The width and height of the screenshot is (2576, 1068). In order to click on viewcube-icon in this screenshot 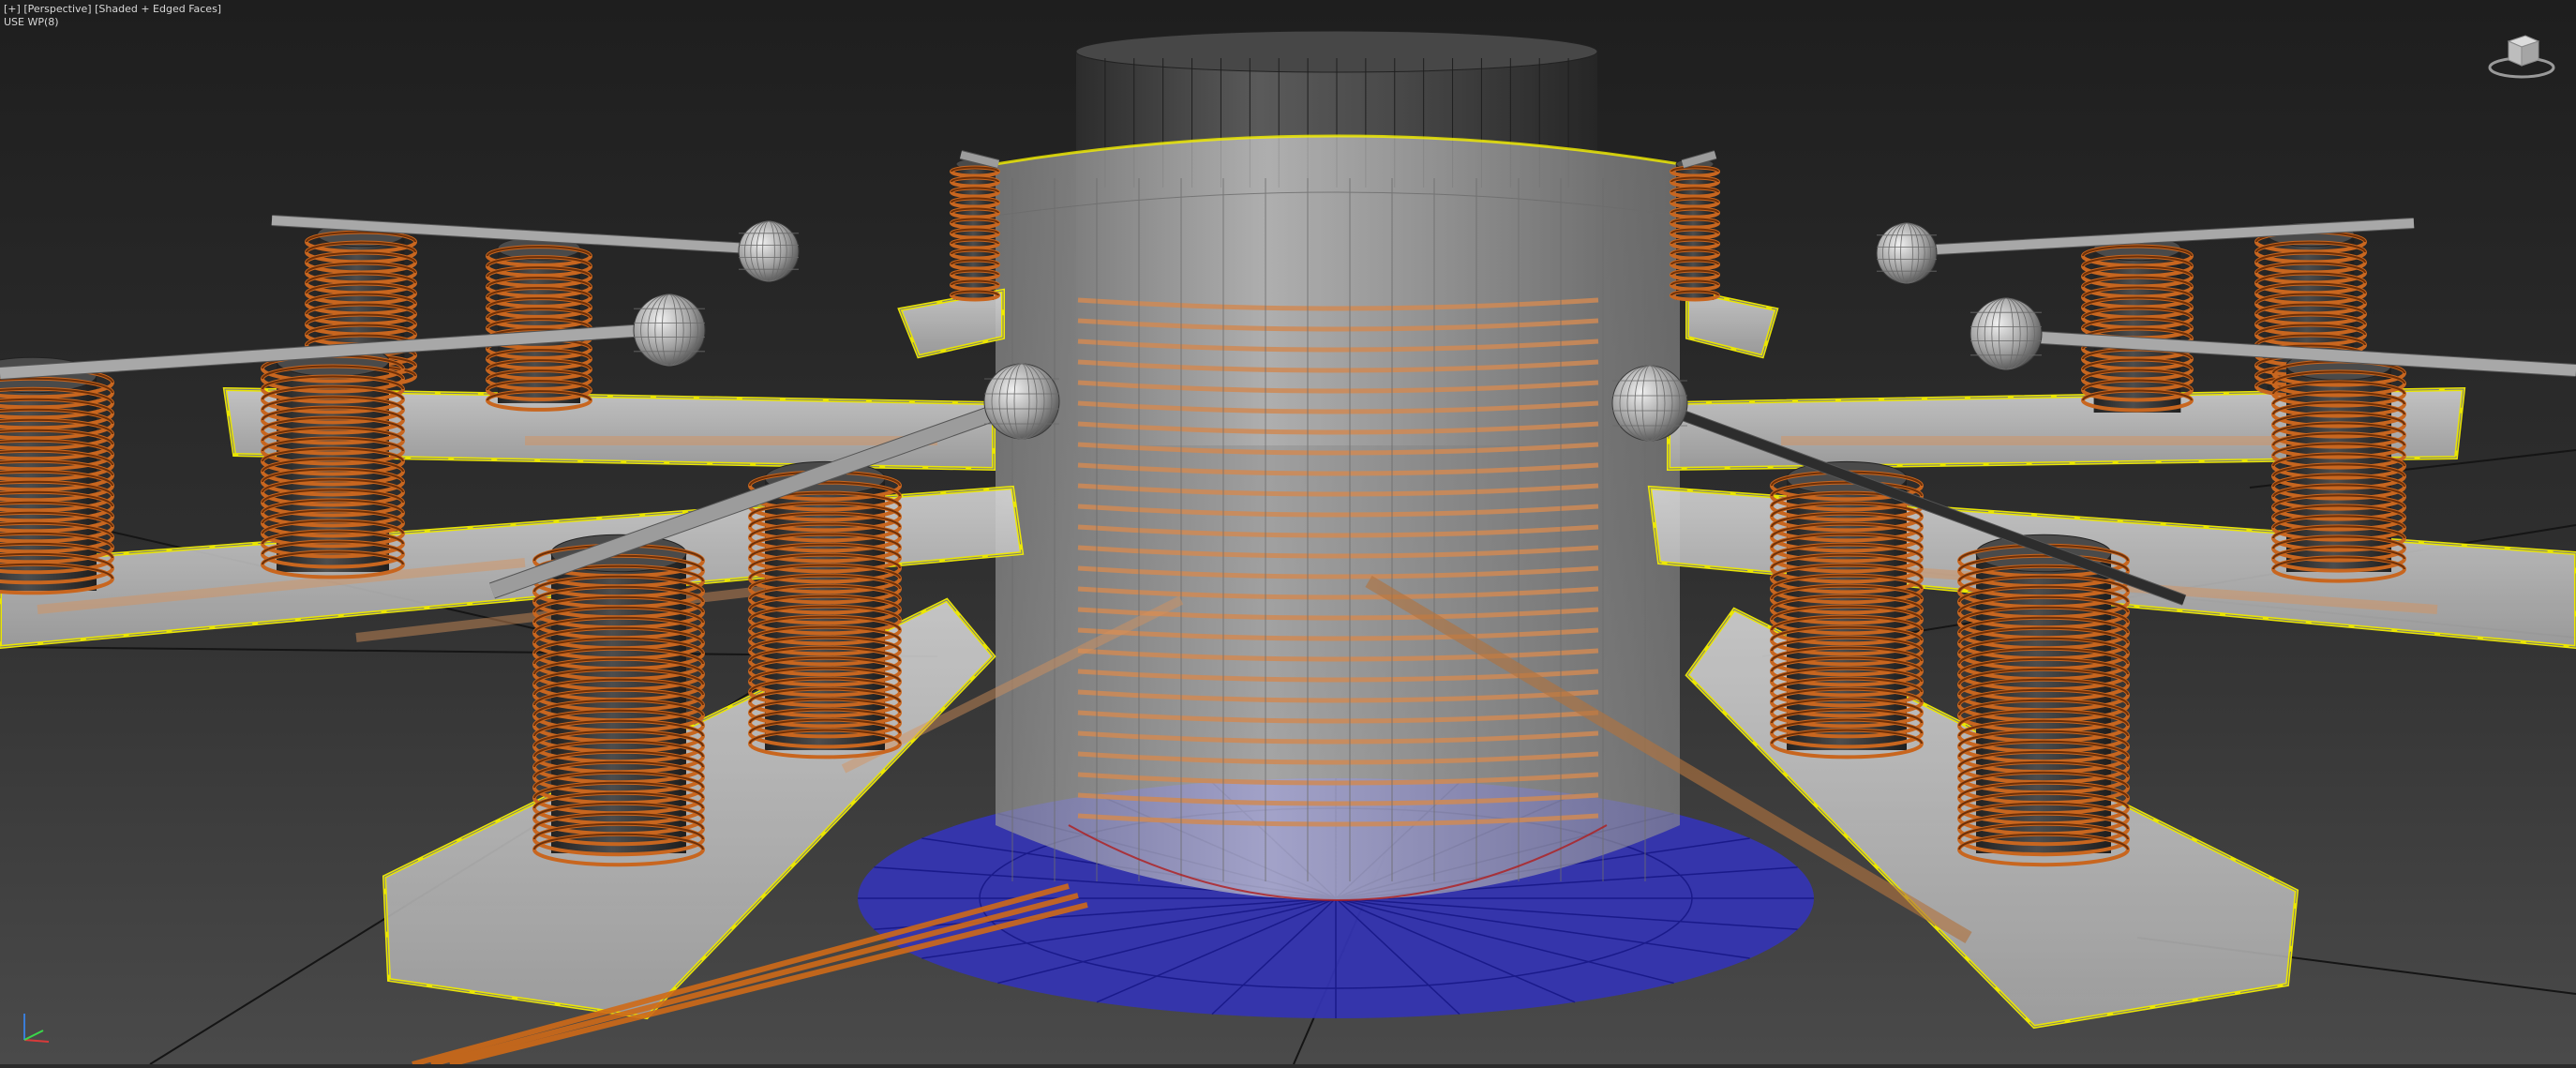, I will do `click(2522, 56)`.